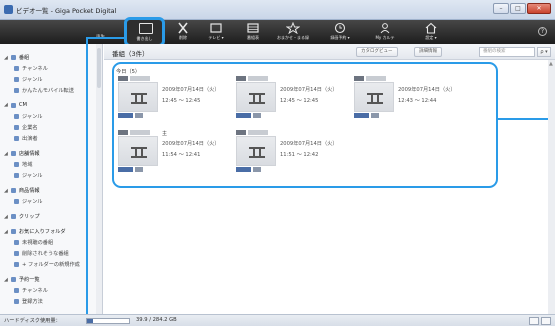 Image resolution: width=555 pixels, height=326 pixels. What do you see at coordinates (544, 52) in the screenshot?
I see `search-button: ρ ▾` at bounding box center [544, 52].